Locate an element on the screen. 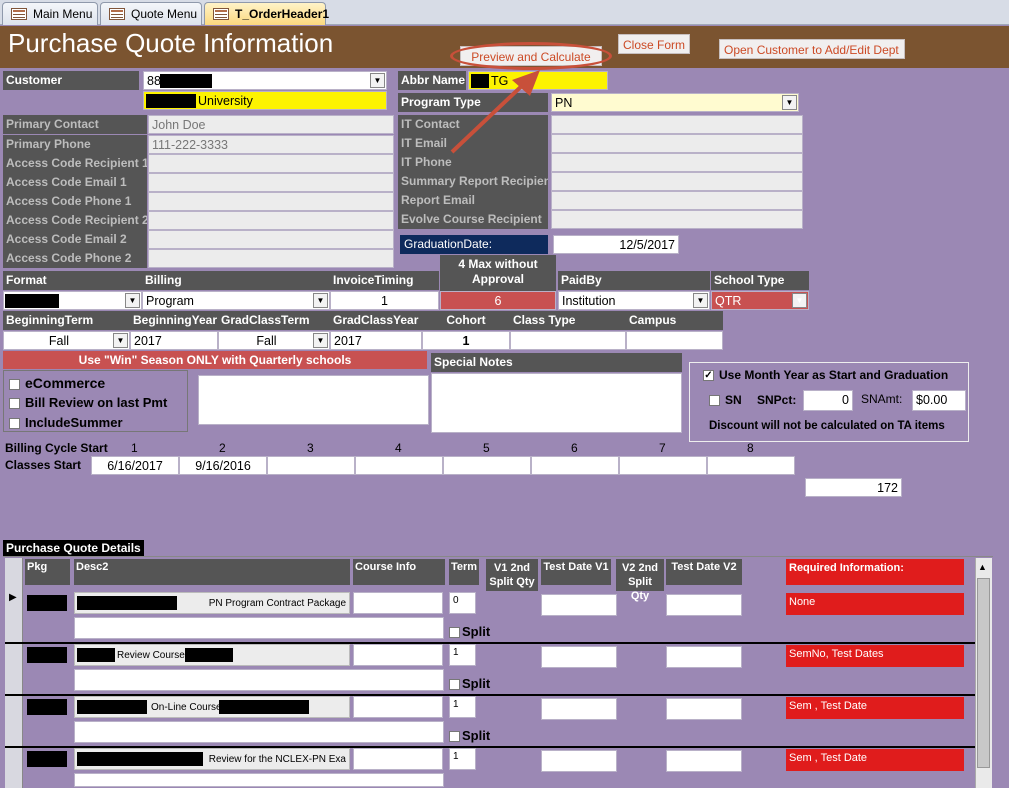  split-option-3: Split is located at coordinates (469, 735).